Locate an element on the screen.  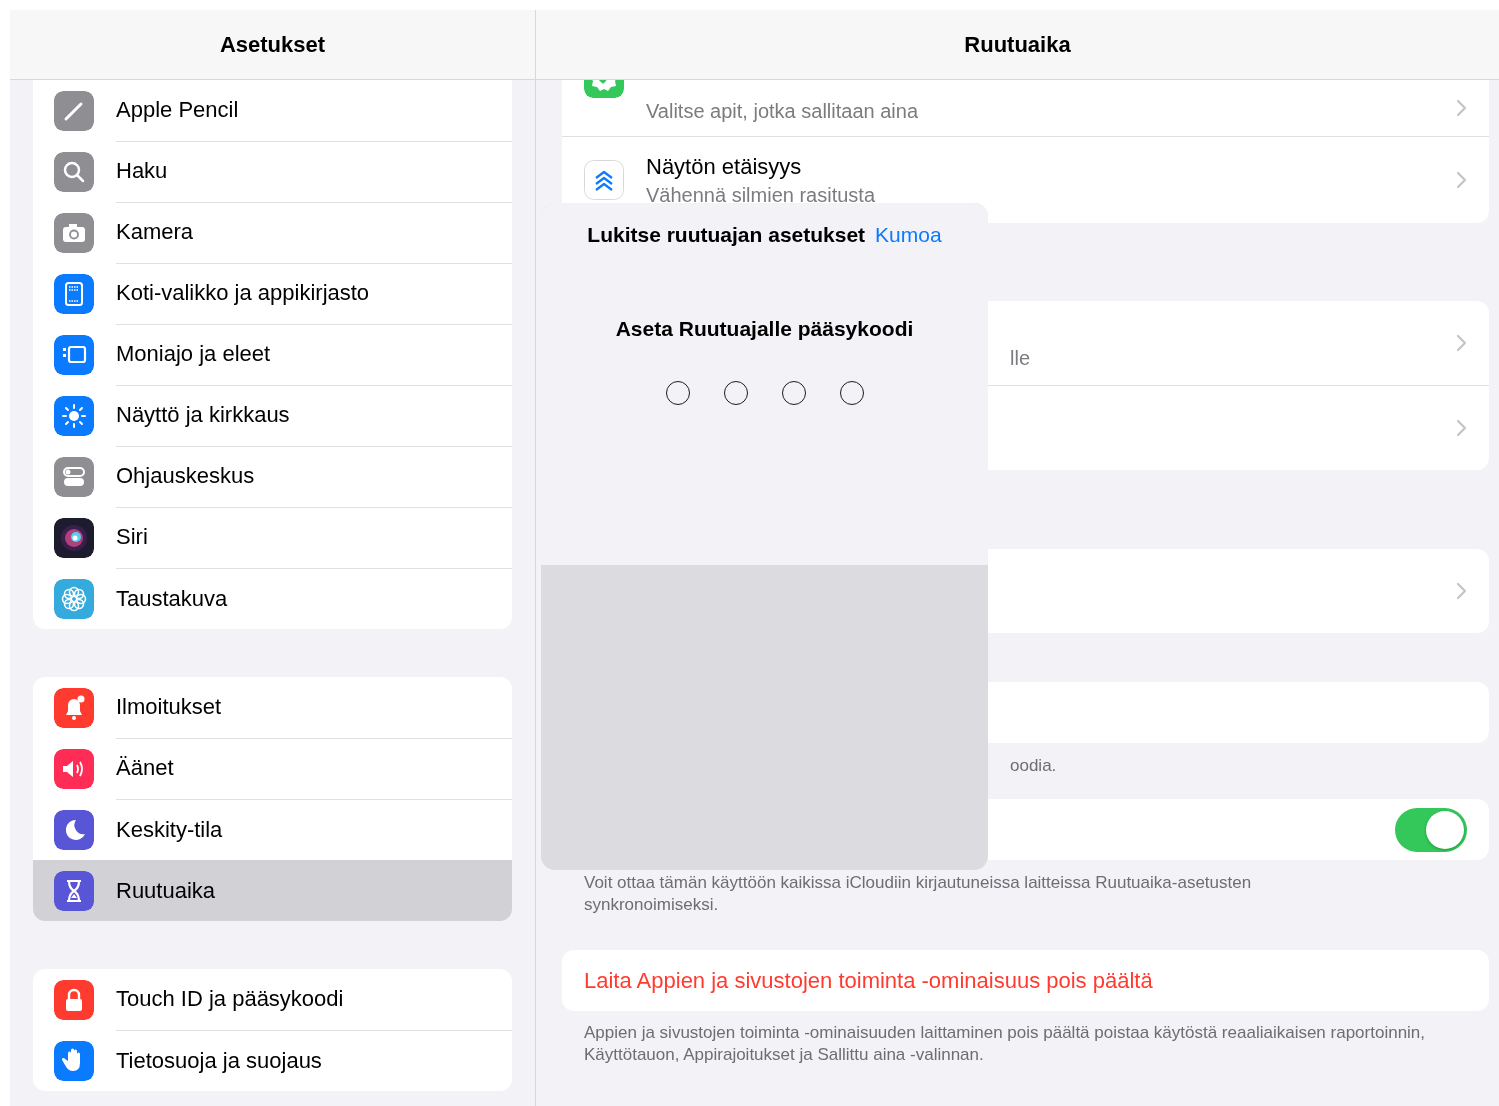
footer-text: Voit ottaa tämän käyttöön kaikissa iCloudiin kirjautuneissa laitteissa Ruutuaika-asetusten synkronoimiseksi. is located at coordinates (918, 894).